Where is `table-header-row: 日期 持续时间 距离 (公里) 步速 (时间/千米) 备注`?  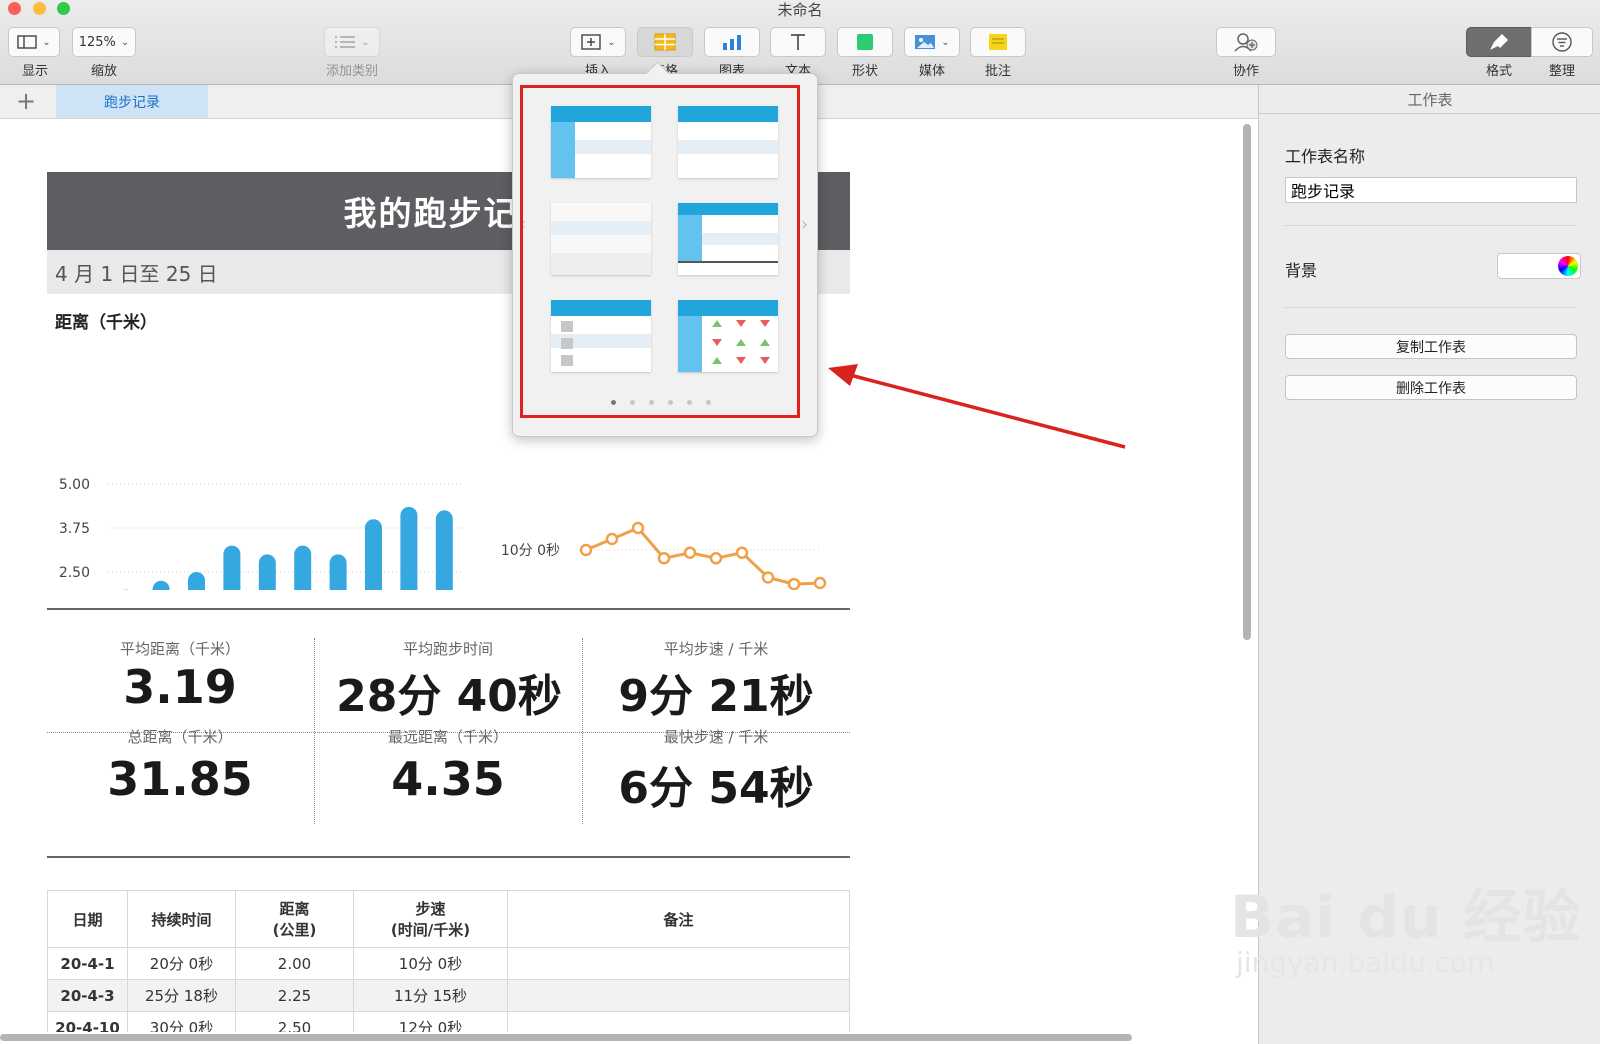
table-header-row: 日期 持续时间 距离 (公里) 步速 (时间/千米) 备注 is located at coordinates (448, 919).